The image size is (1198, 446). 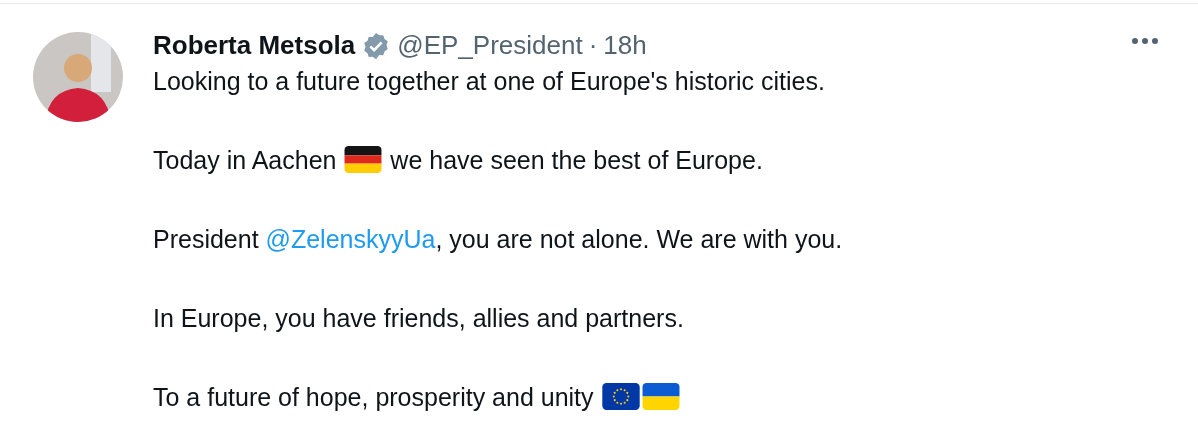 What do you see at coordinates (419, 318) in the screenshot?
I see `post-text: In Europe, you have friends, allies and partners.` at bounding box center [419, 318].